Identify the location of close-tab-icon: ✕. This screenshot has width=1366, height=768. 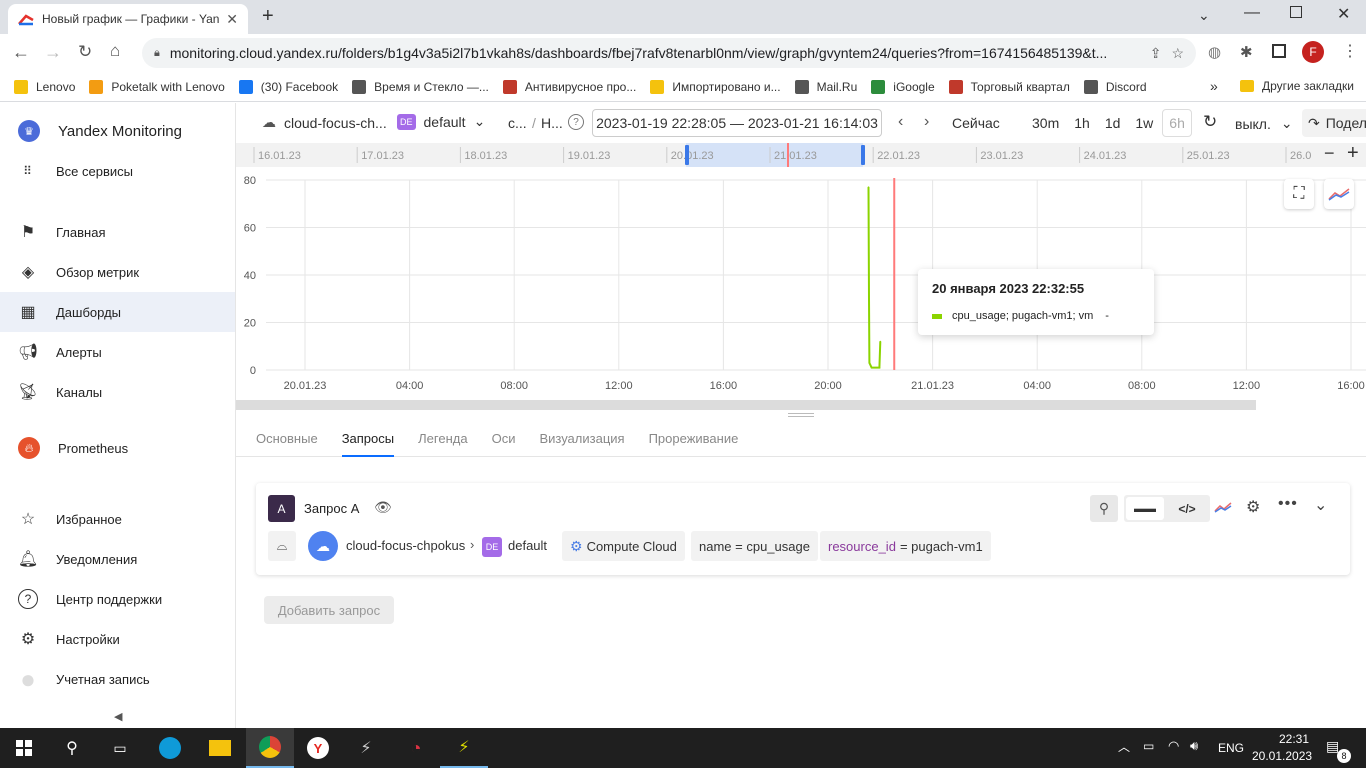
(232, 19).